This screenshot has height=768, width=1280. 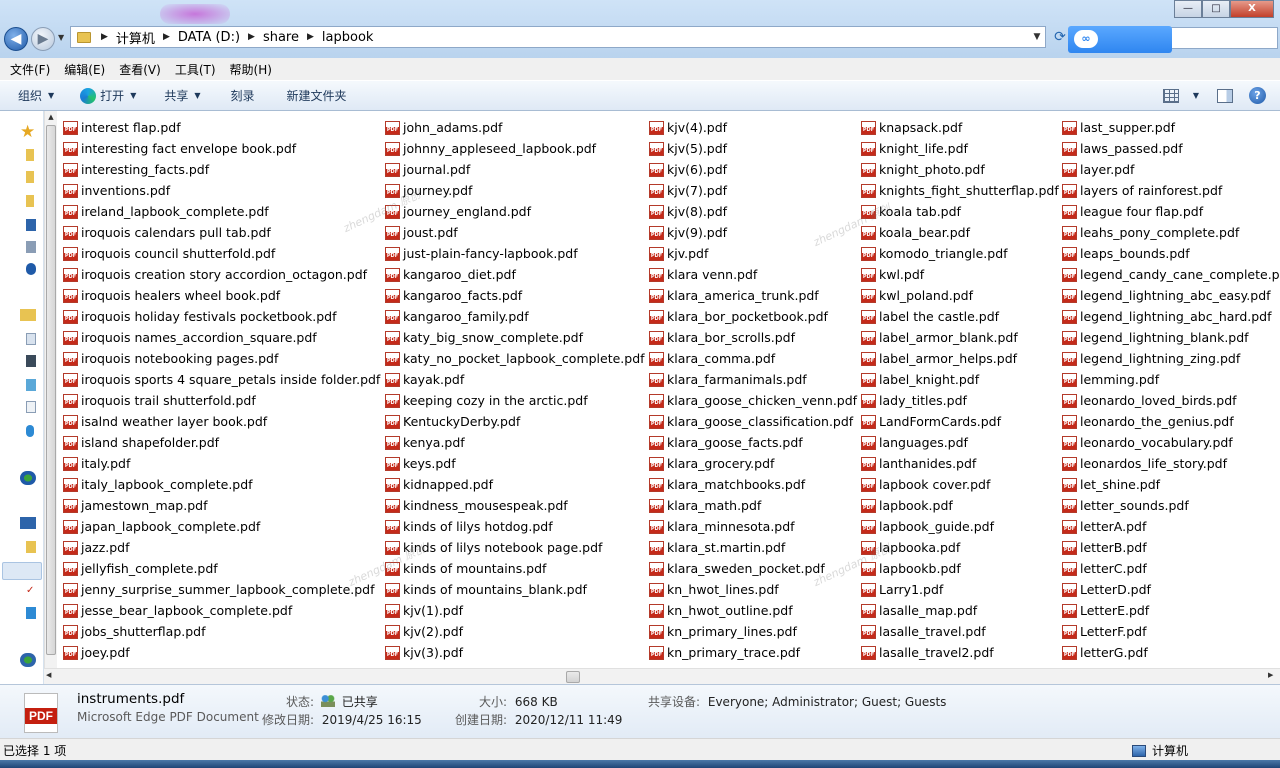 What do you see at coordinates (1171, 379) in the screenshot?
I see `file-item: lemming.pdf` at bounding box center [1171, 379].